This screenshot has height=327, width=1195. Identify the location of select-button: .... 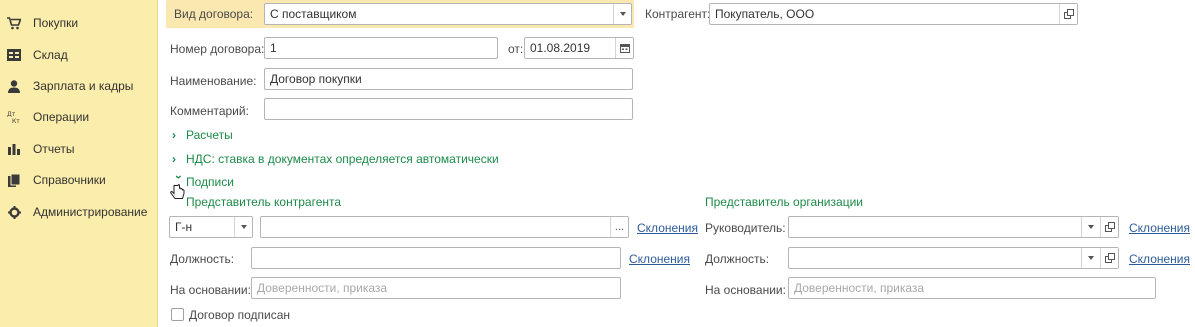
(619, 227).